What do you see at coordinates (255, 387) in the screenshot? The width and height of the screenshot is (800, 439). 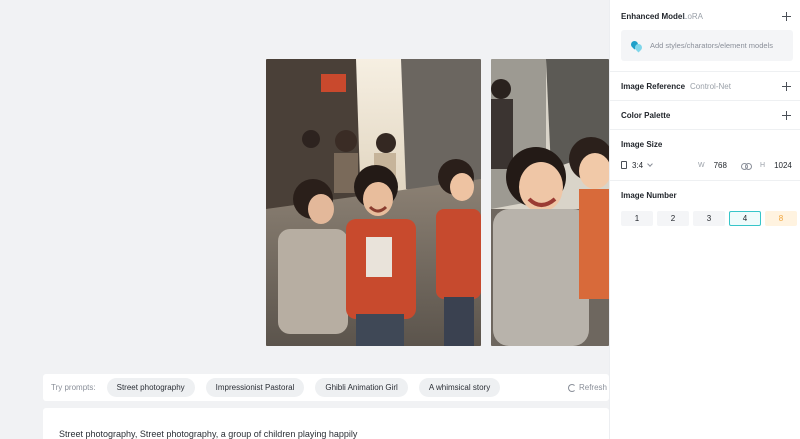 I see `prompt-chip-impressionist-pastoral: Impressionist Pastoral` at bounding box center [255, 387].